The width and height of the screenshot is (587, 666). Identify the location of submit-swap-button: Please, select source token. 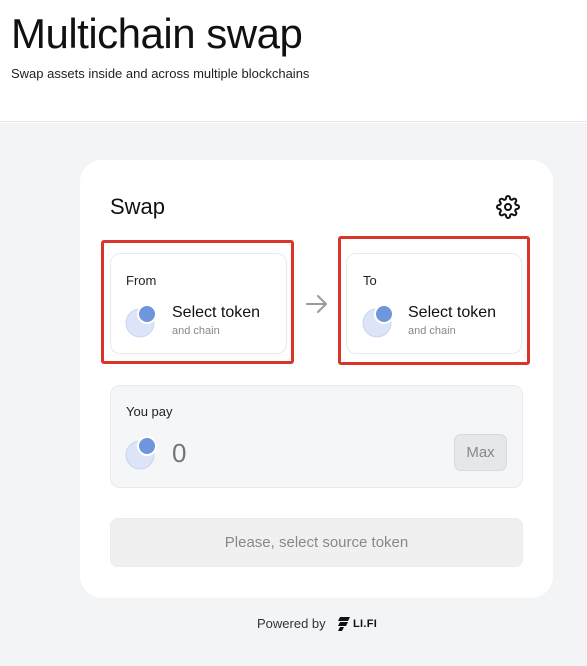
(316, 542).